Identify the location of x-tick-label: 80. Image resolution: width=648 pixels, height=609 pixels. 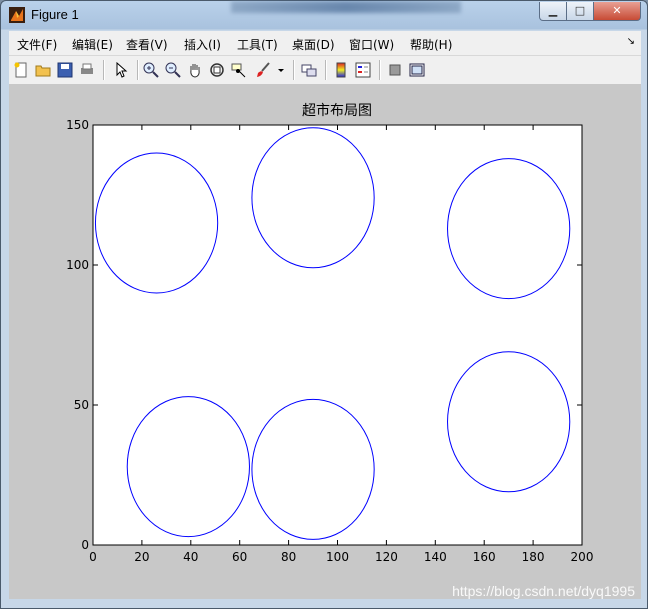
(288, 557).